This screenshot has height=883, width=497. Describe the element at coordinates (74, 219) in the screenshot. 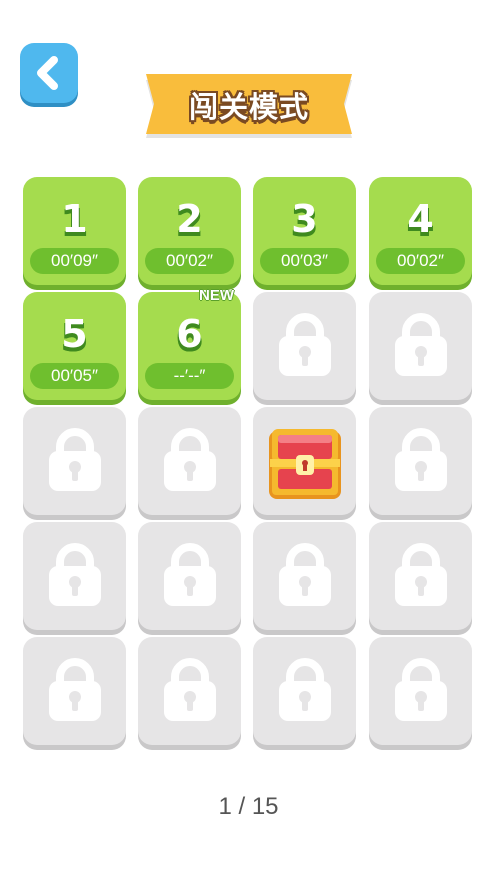

I see `level-number: 1` at that location.